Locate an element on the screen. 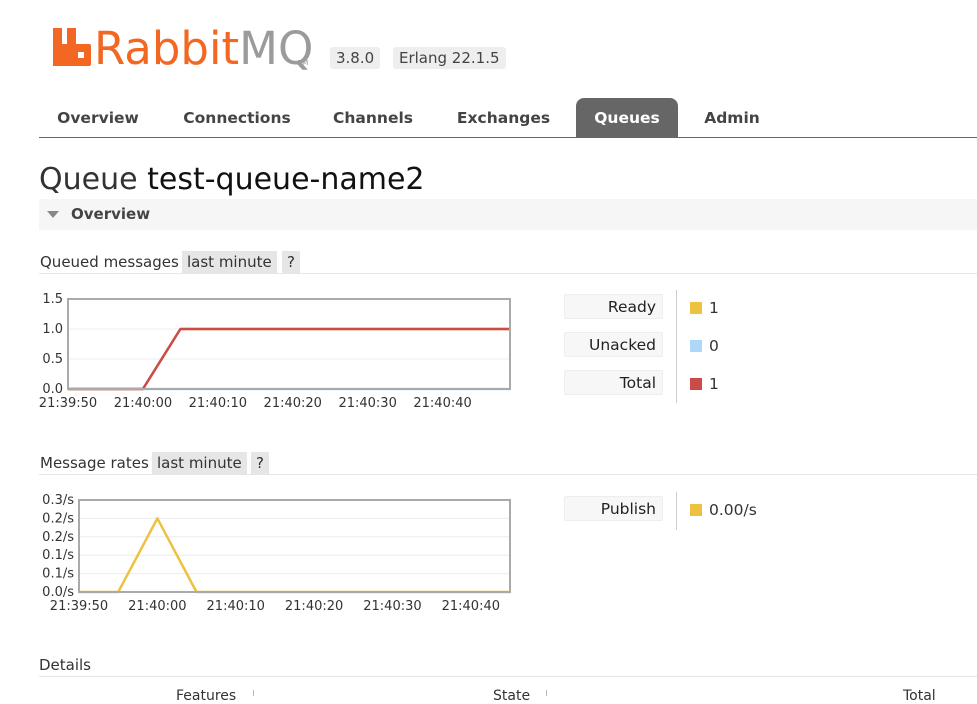 This screenshot has height=704, width=977. erlang-version-badge: Erlang 22.1.5 is located at coordinates (449, 58).